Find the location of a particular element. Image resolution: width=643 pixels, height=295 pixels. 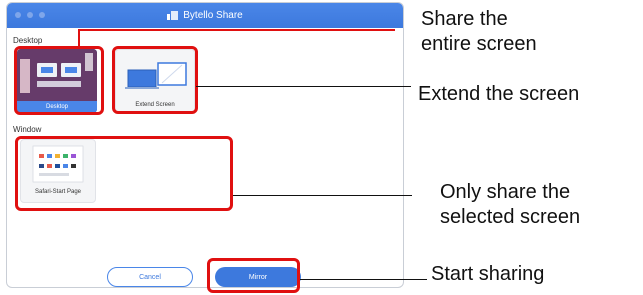

close-dot-icon is located at coordinates (18, 15).